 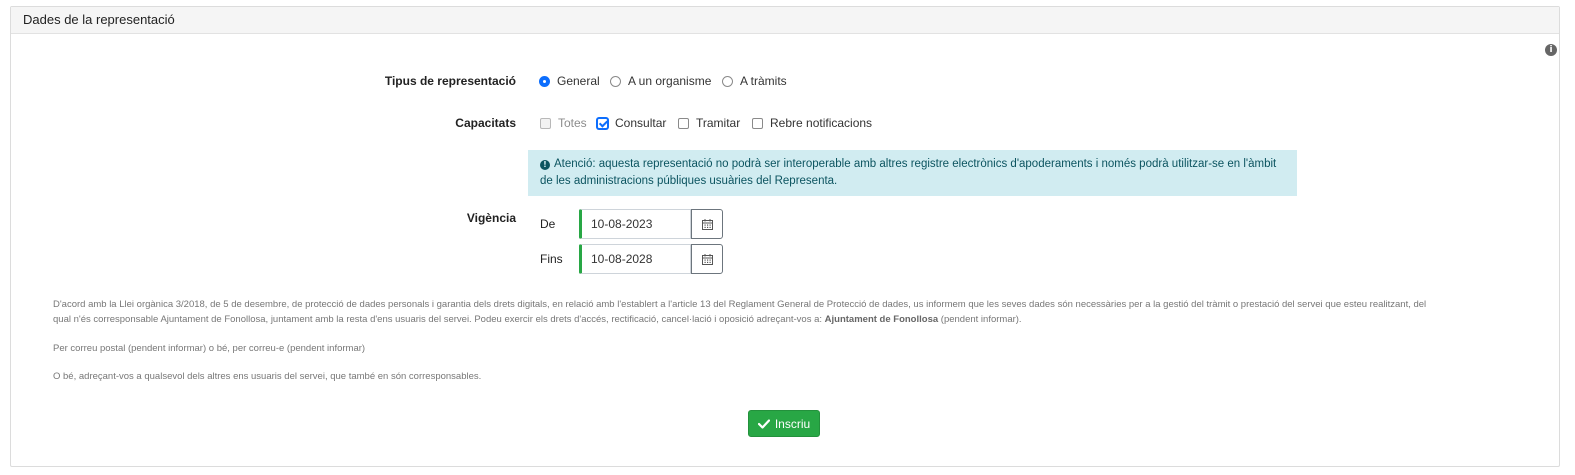 What do you see at coordinates (635, 224) in the screenshot?
I see `date-from-input: 10-08-2023` at bounding box center [635, 224].